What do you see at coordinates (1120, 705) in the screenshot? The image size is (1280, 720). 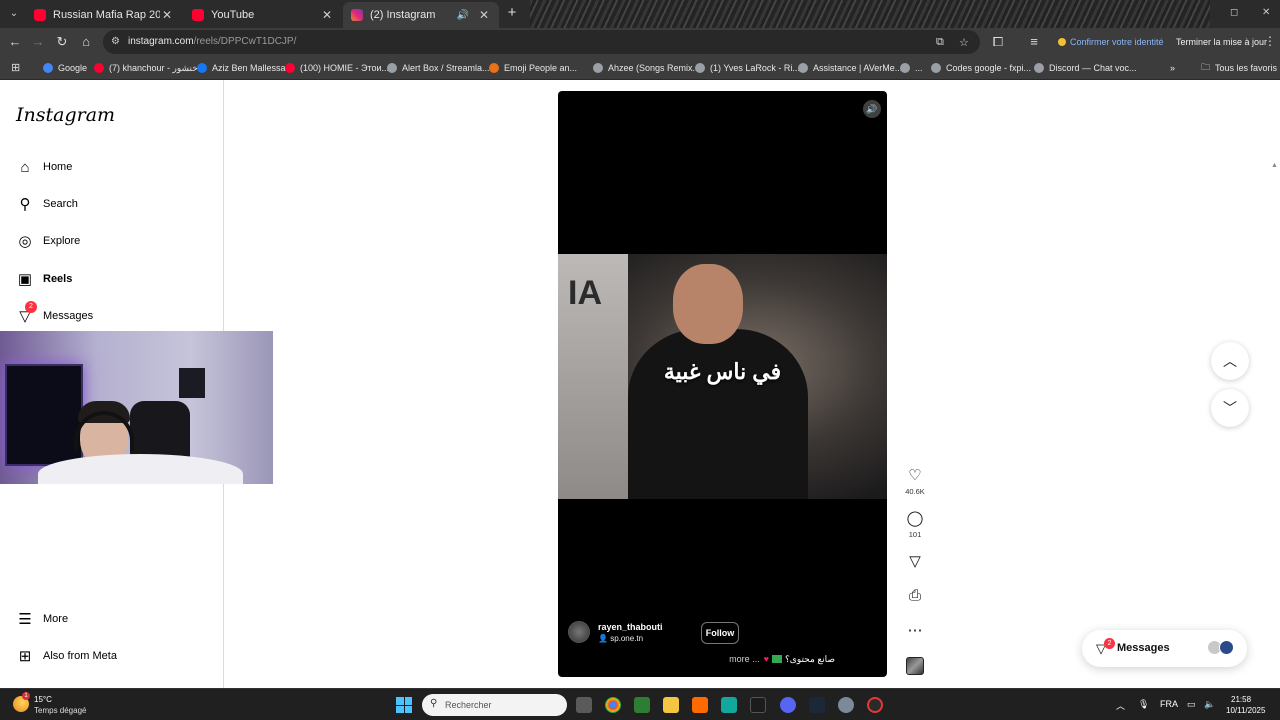 I see `tray-overflow-icon: ︿` at bounding box center [1120, 705].